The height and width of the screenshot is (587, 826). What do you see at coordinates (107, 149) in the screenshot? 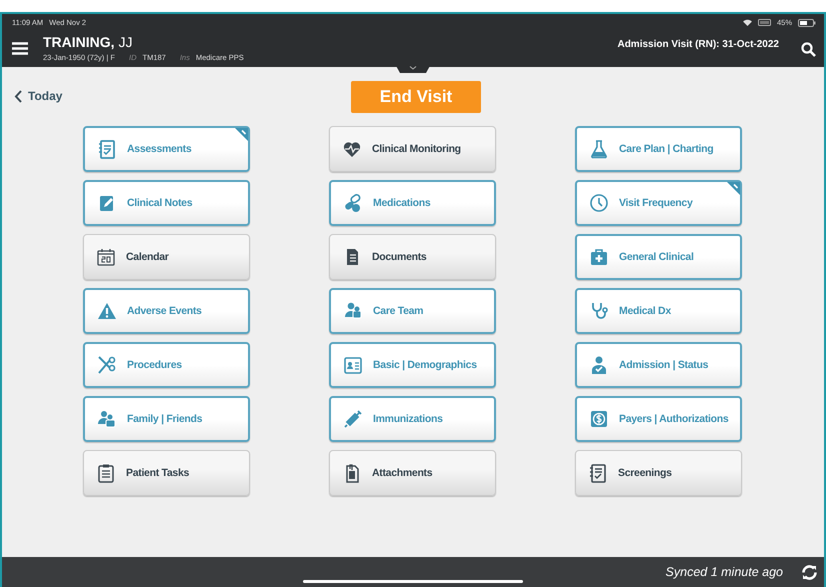
I see `notepad-icon` at bounding box center [107, 149].